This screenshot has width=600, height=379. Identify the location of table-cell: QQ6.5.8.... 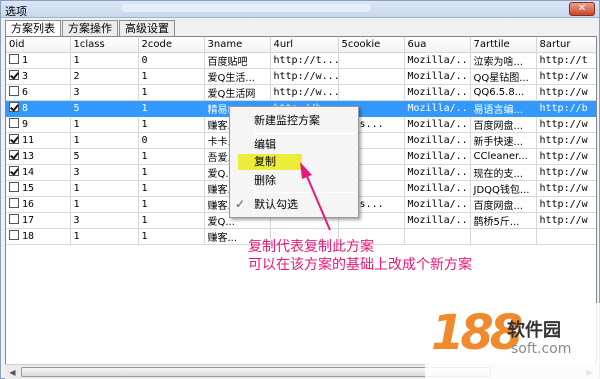
(503, 92).